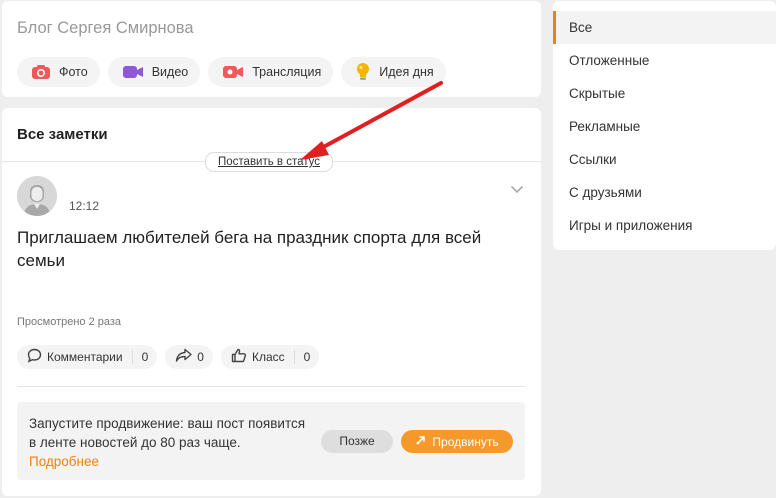 The height and width of the screenshot is (498, 776). What do you see at coordinates (664, 60) in the screenshot?
I see `filter-item-scheduled: Отложенные` at bounding box center [664, 60].